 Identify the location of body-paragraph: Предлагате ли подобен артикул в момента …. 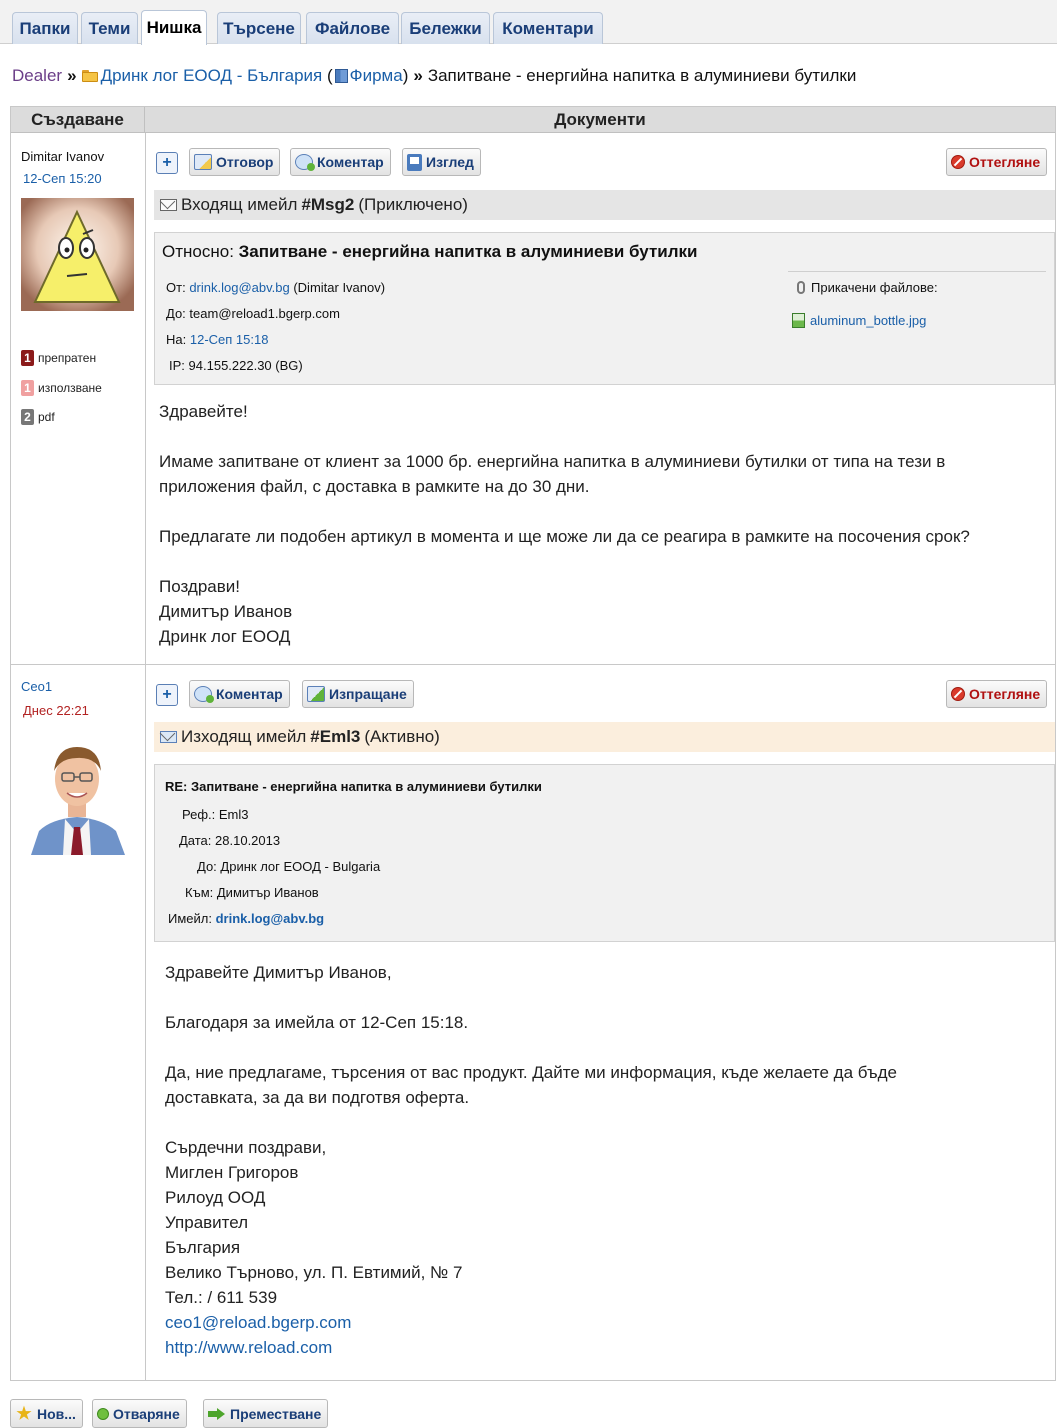
(564, 536).